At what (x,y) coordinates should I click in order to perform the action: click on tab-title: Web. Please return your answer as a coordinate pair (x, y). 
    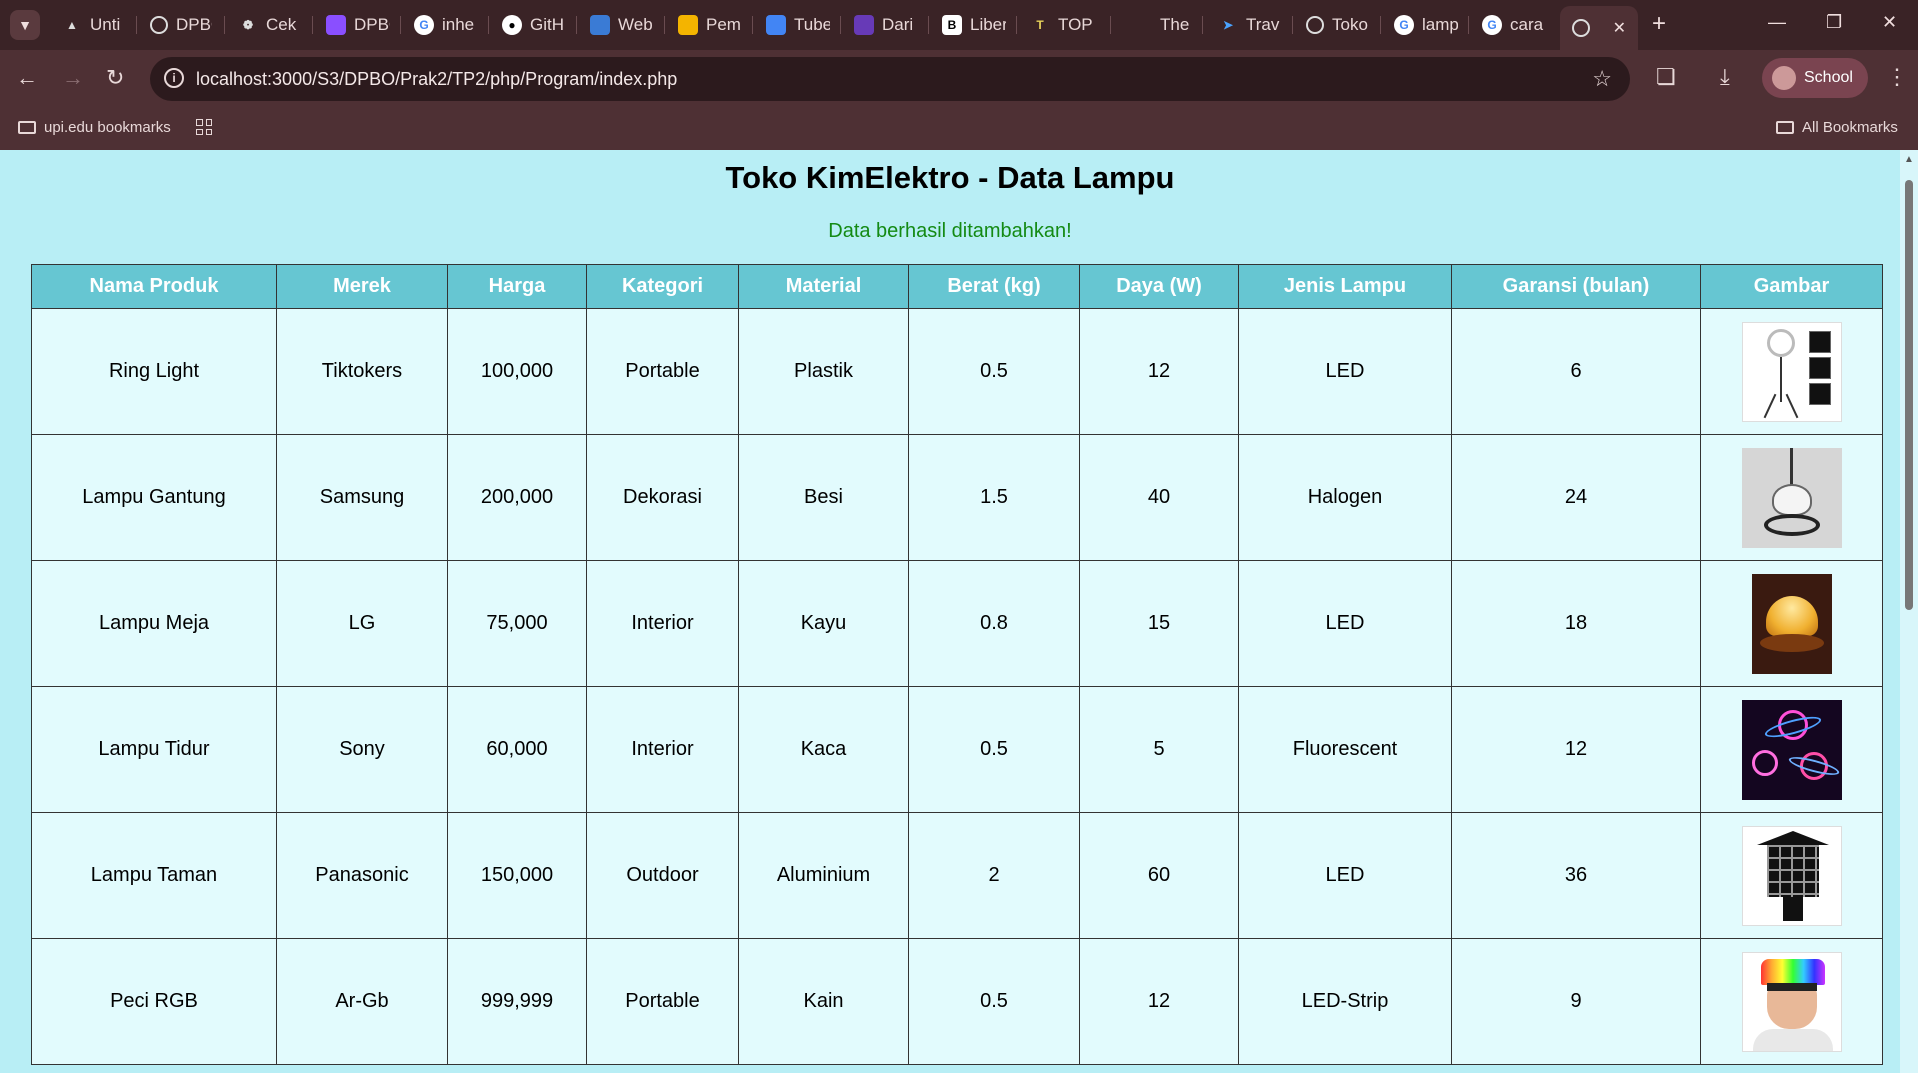
    Looking at the image, I should click on (635, 24).